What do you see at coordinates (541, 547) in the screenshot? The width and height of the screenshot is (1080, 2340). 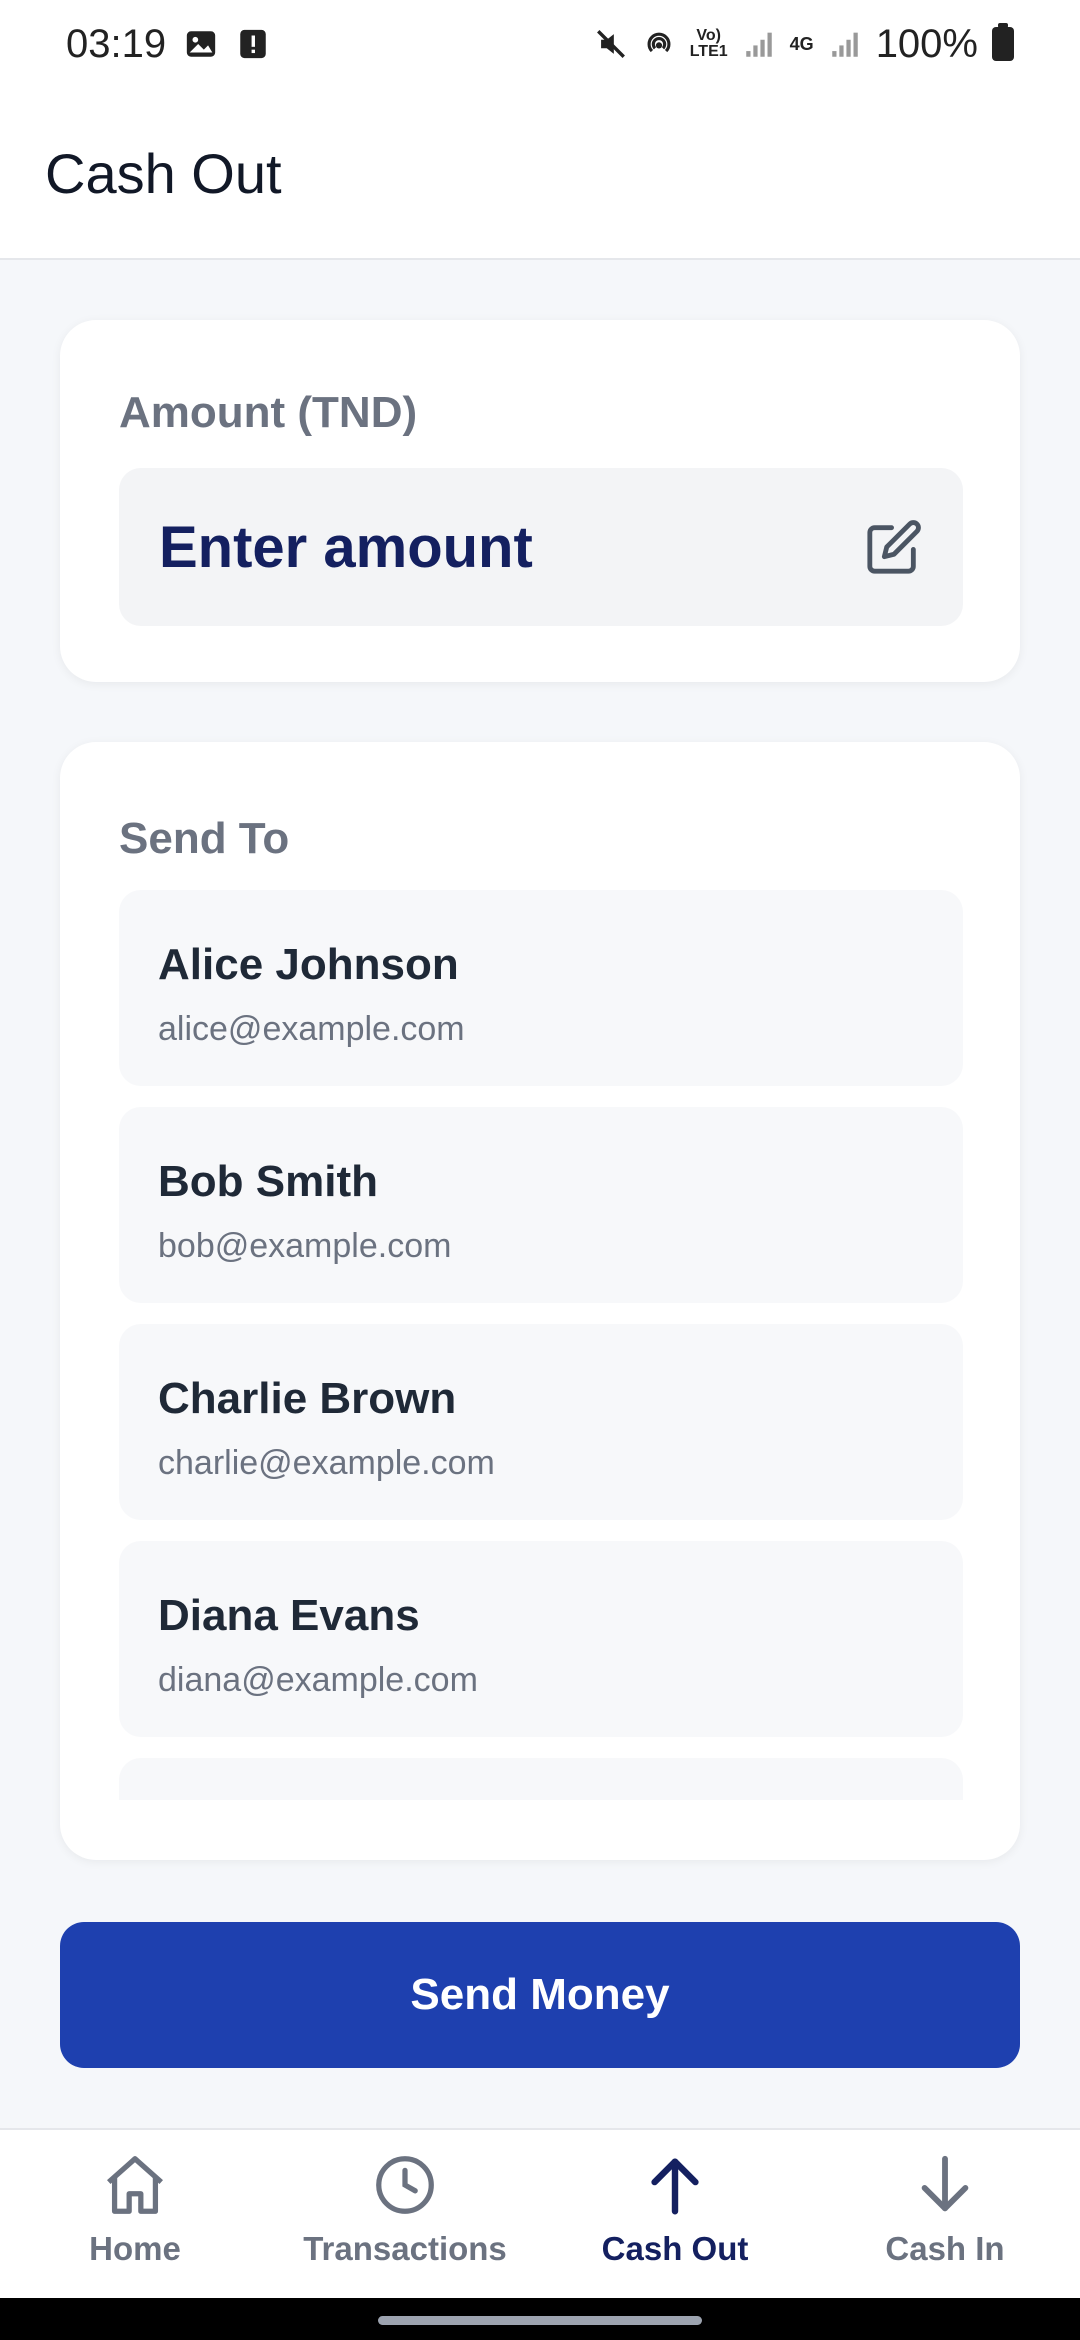 I see `amount-input: Enter amount` at bounding box center [541, 547].